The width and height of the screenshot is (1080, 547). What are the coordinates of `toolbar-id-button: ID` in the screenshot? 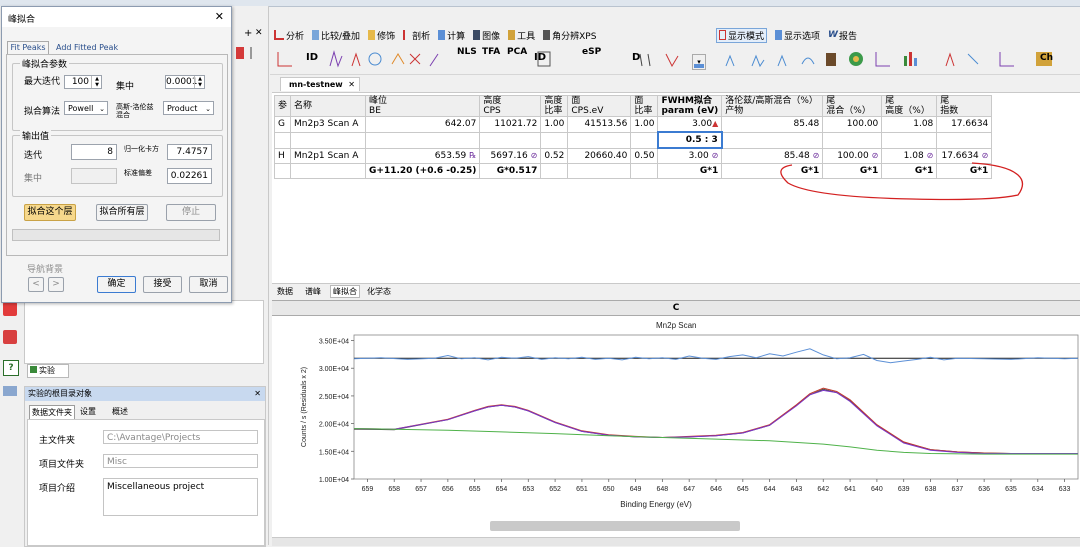 It's located at (312, 57).